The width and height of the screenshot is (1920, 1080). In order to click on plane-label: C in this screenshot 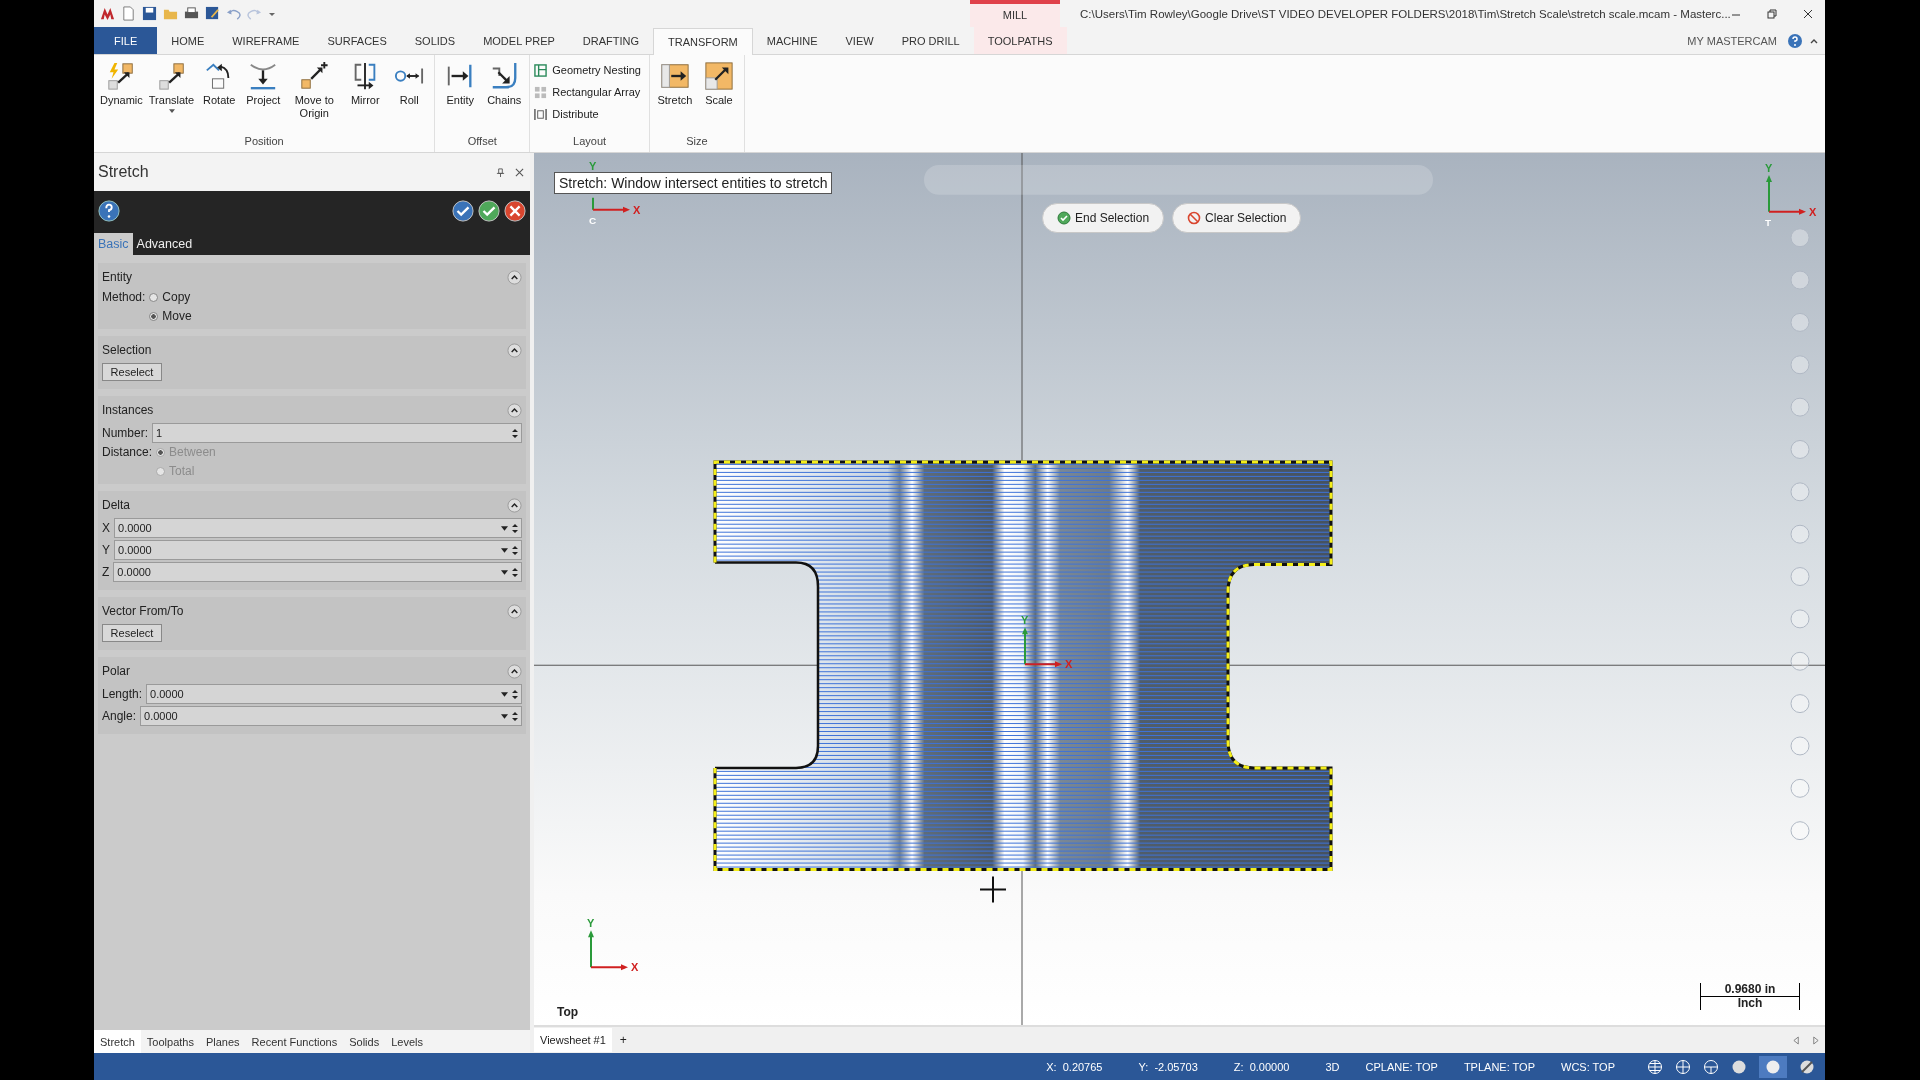, I will do `click(593, 220)`.